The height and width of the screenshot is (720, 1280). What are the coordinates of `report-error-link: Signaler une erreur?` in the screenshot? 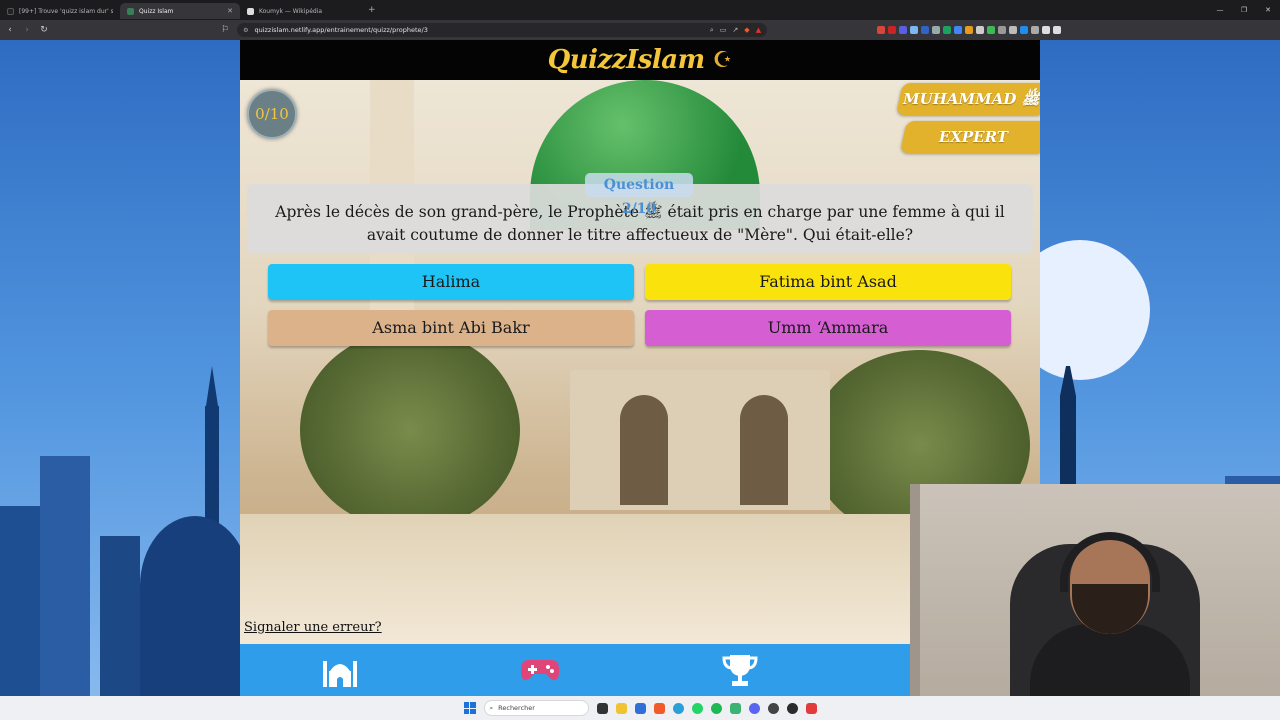 It's located at (313, 627).